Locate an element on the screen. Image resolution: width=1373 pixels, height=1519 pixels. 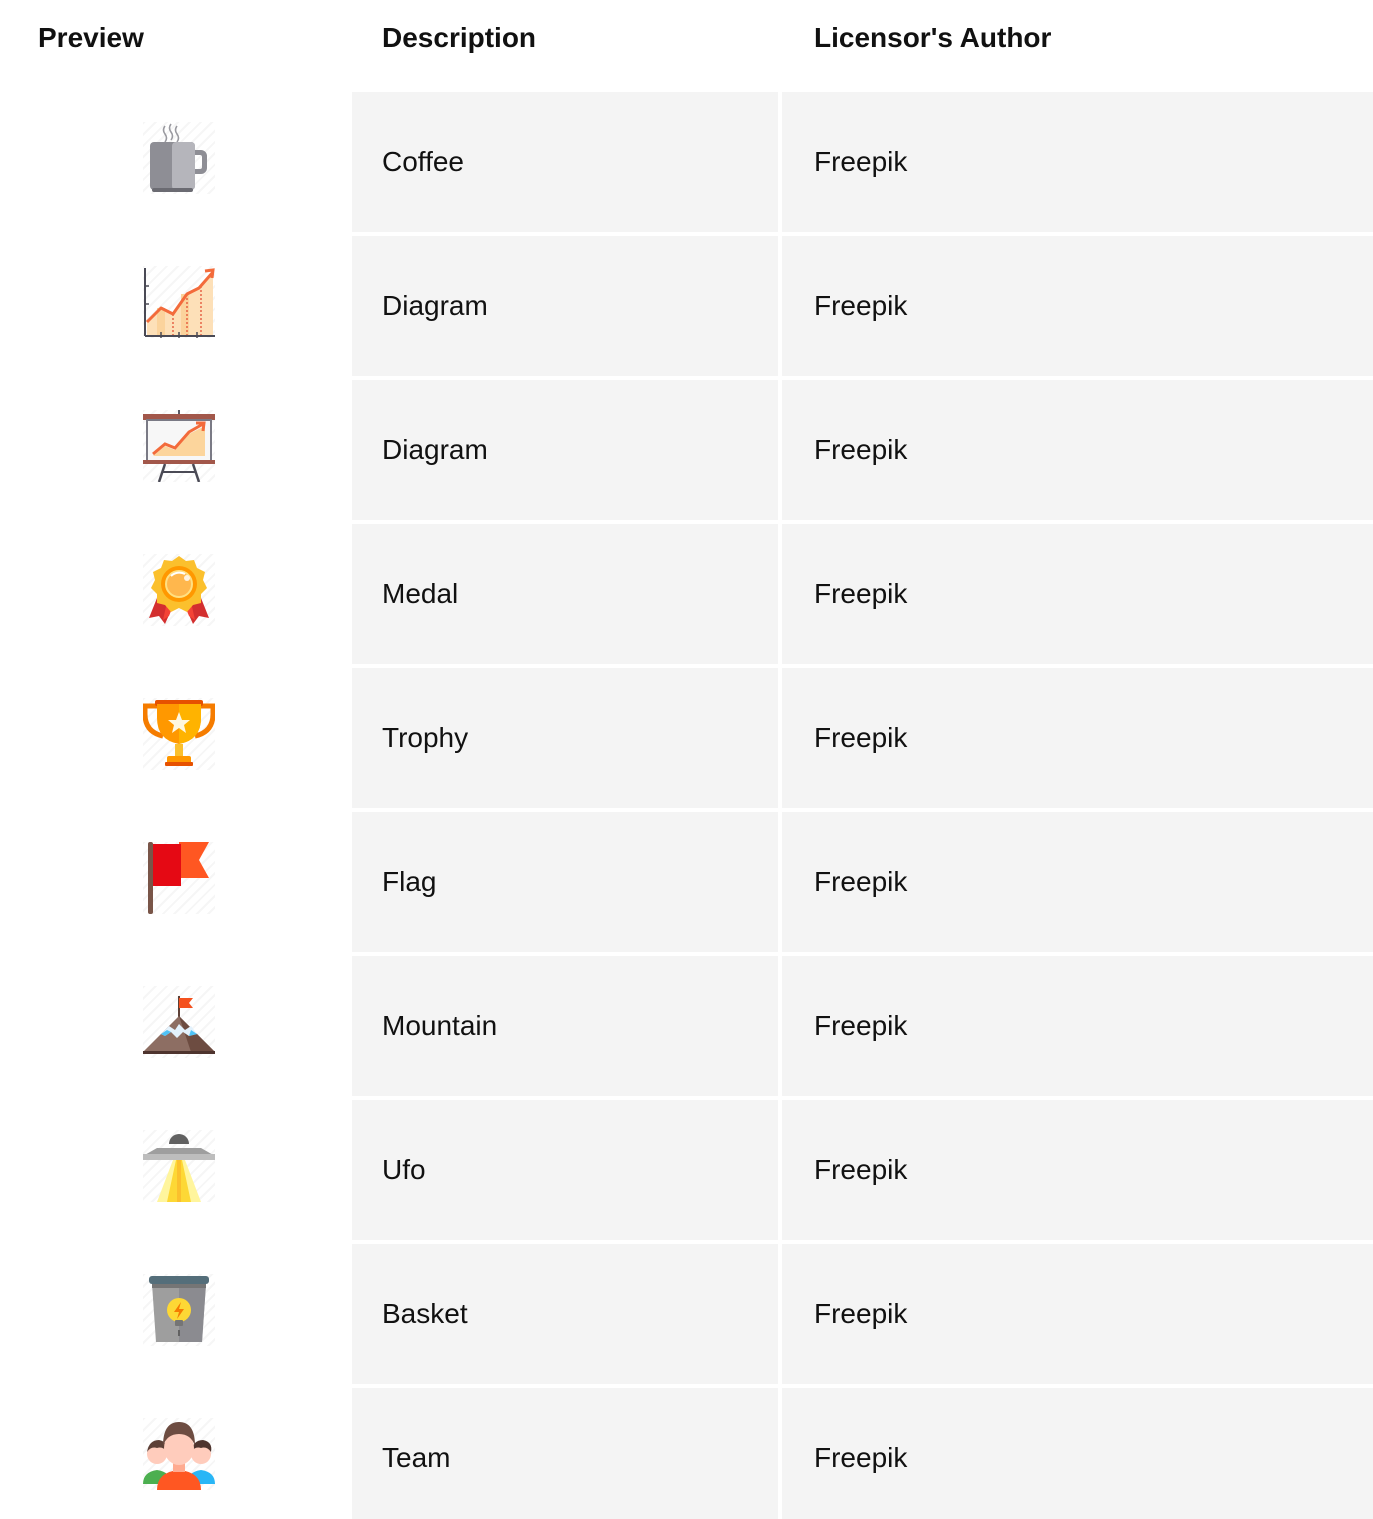
description-text: Mountain is located at coordinates (440, 1025).